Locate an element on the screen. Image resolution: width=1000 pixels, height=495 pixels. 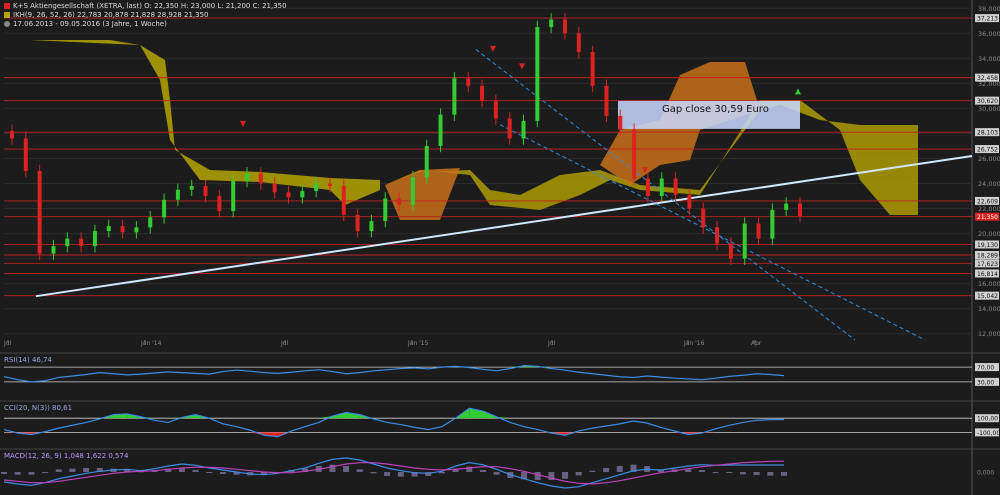
panel-title: RSI(14) 46,74 is located at coordinates (28, 360).